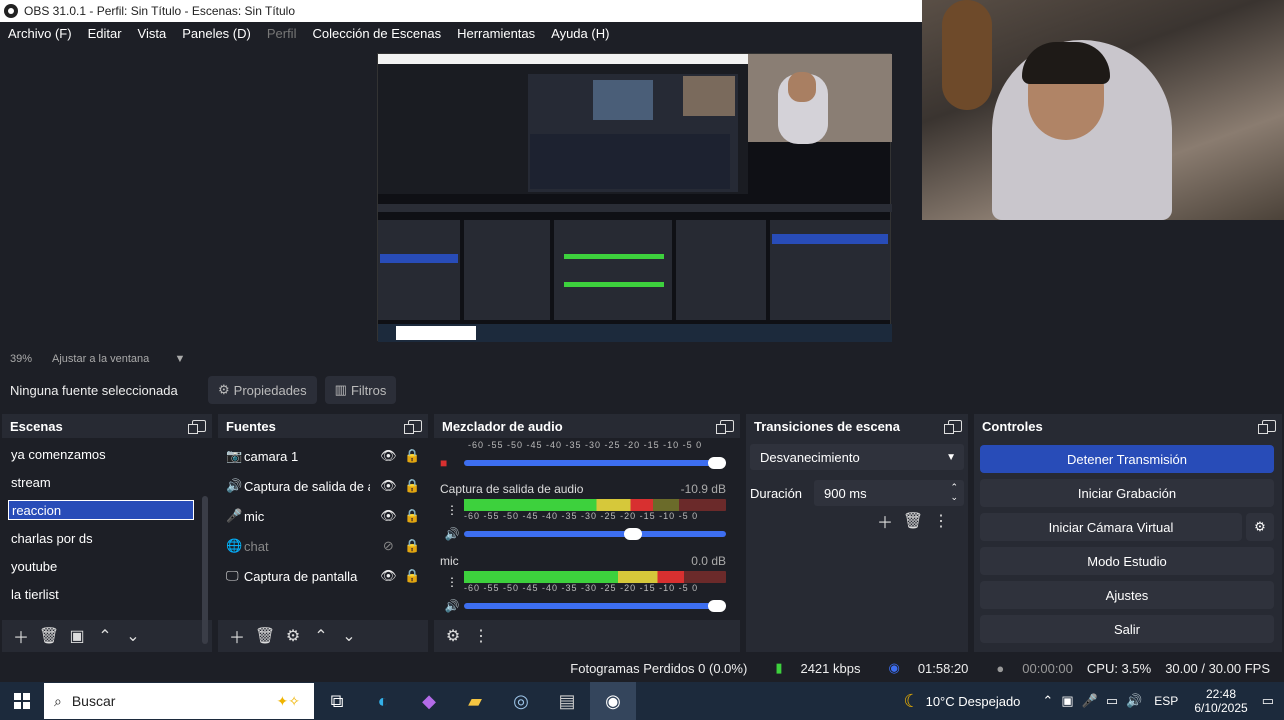 This screenshot has height=720, width=1284. I want to click on source-row: 🎤 mic 👁 🔒, so click(324, 516).